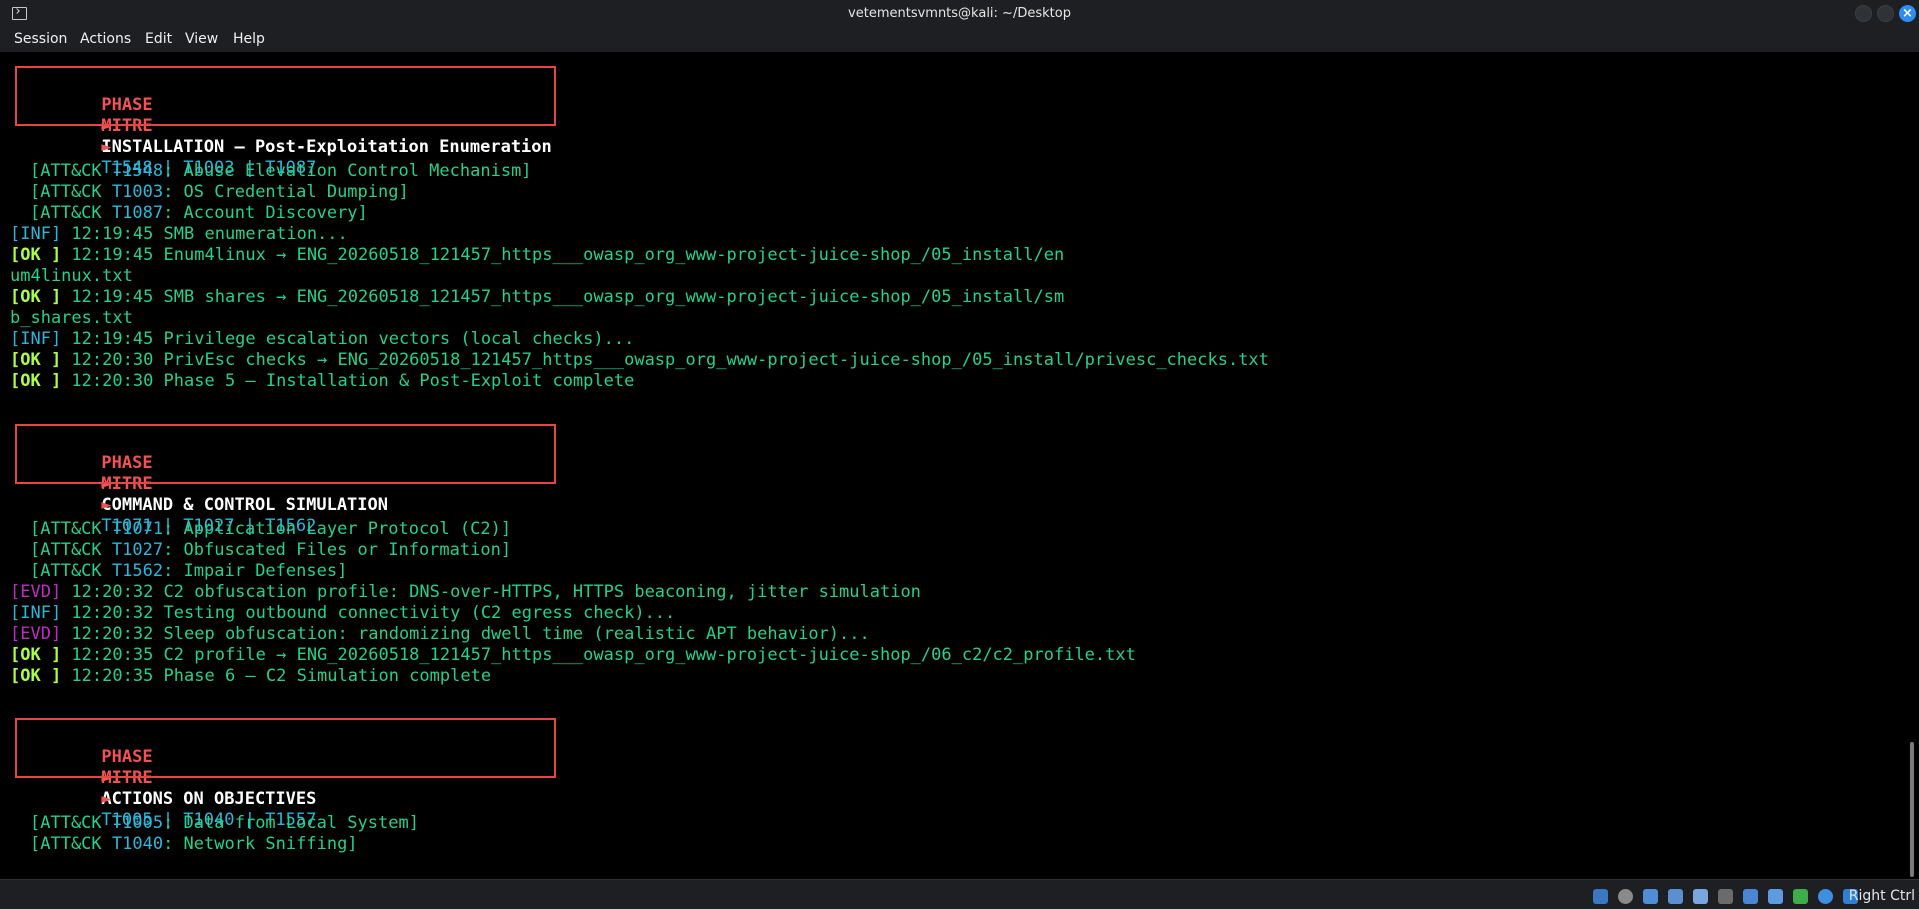  I want to click on network-icon, so click(1675, 896).